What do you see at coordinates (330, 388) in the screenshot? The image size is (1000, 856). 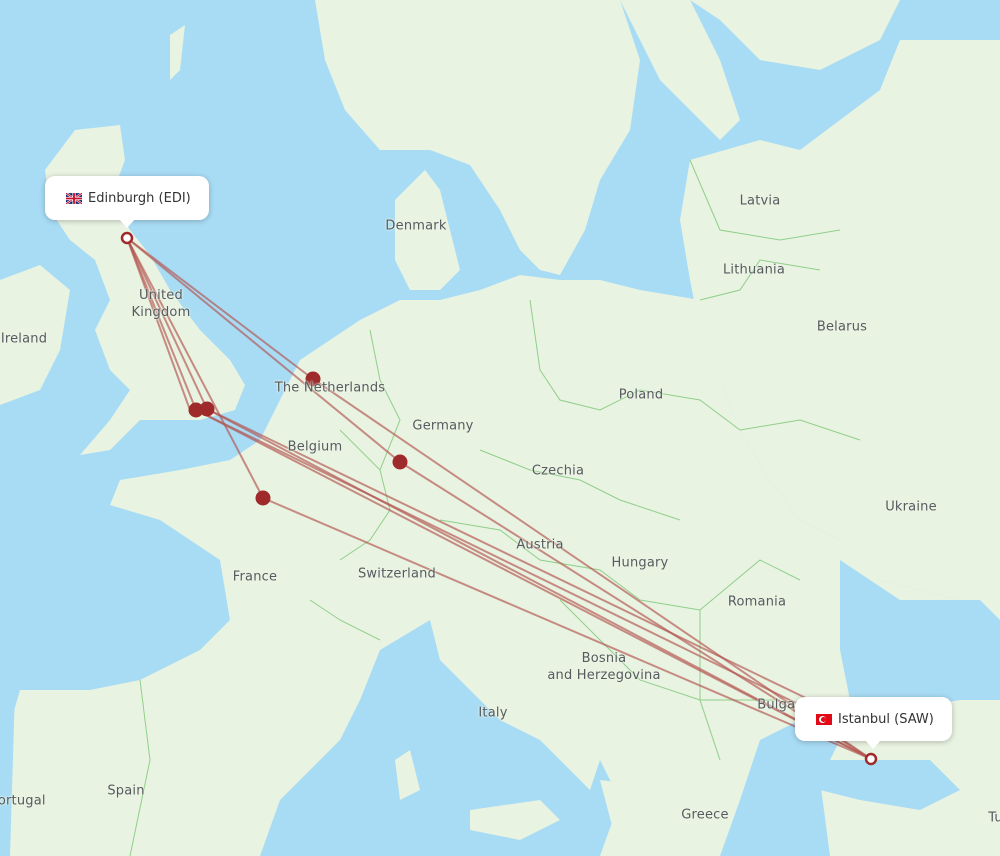 I see `label-netherlands: The Netherlands` at bounding box center [330, 388].